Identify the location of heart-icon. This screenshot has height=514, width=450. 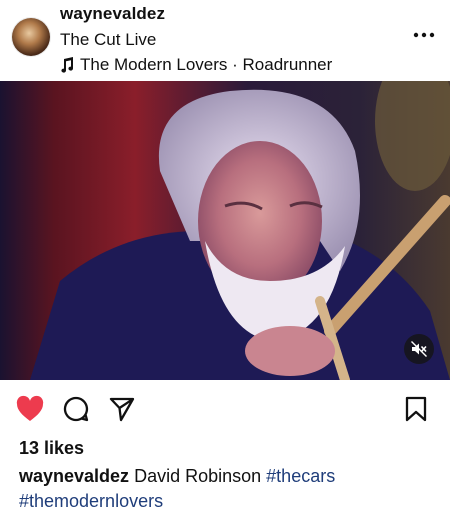
(30, 408).